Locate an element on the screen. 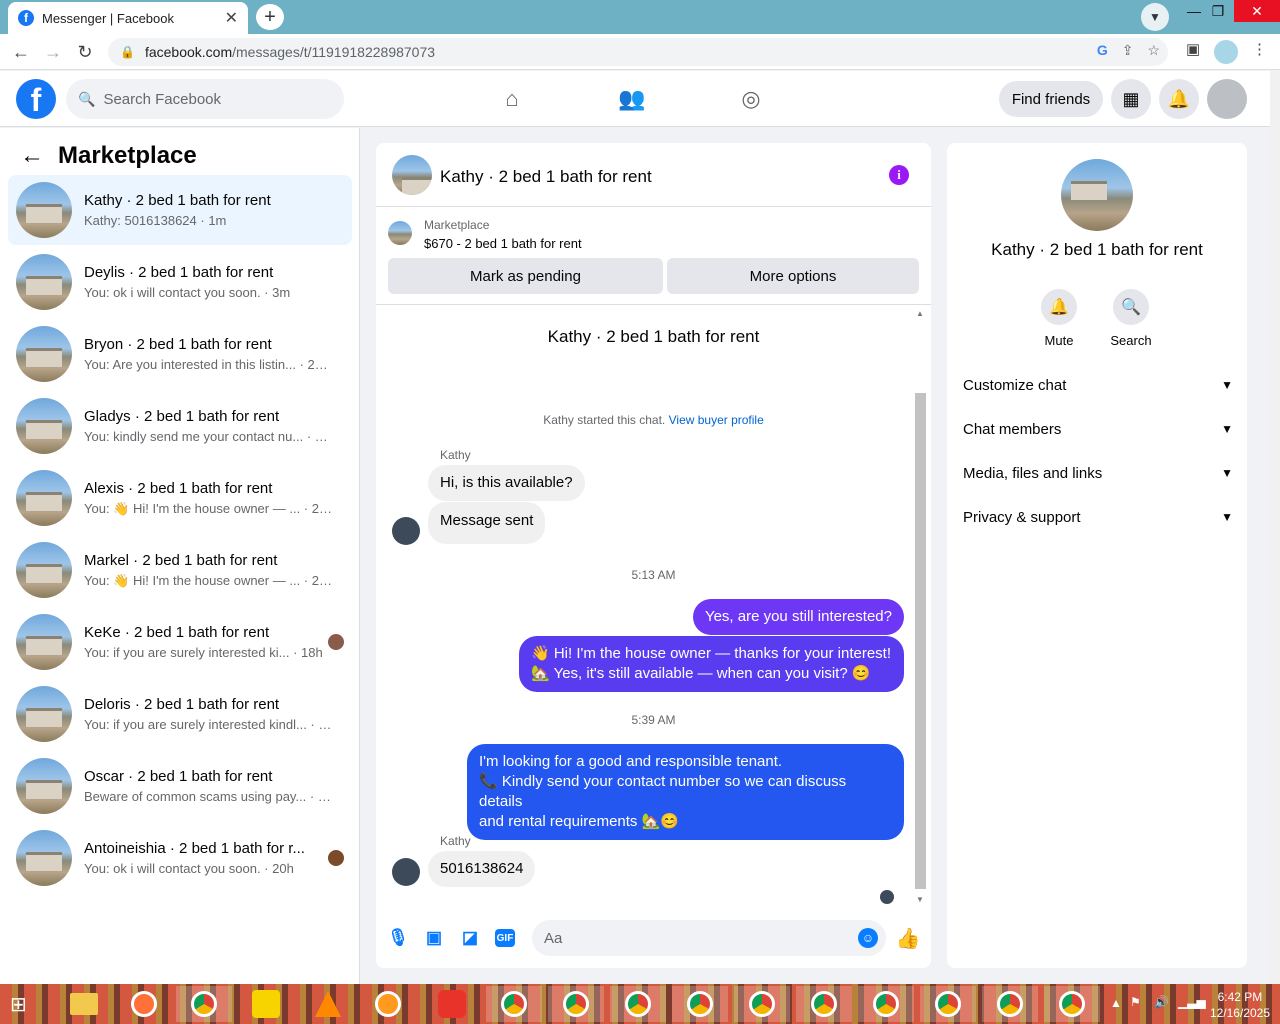 The image size is (1280, 1024). network-signal-icon: ▁▃▅ is located at coordinates (1192, 1002).